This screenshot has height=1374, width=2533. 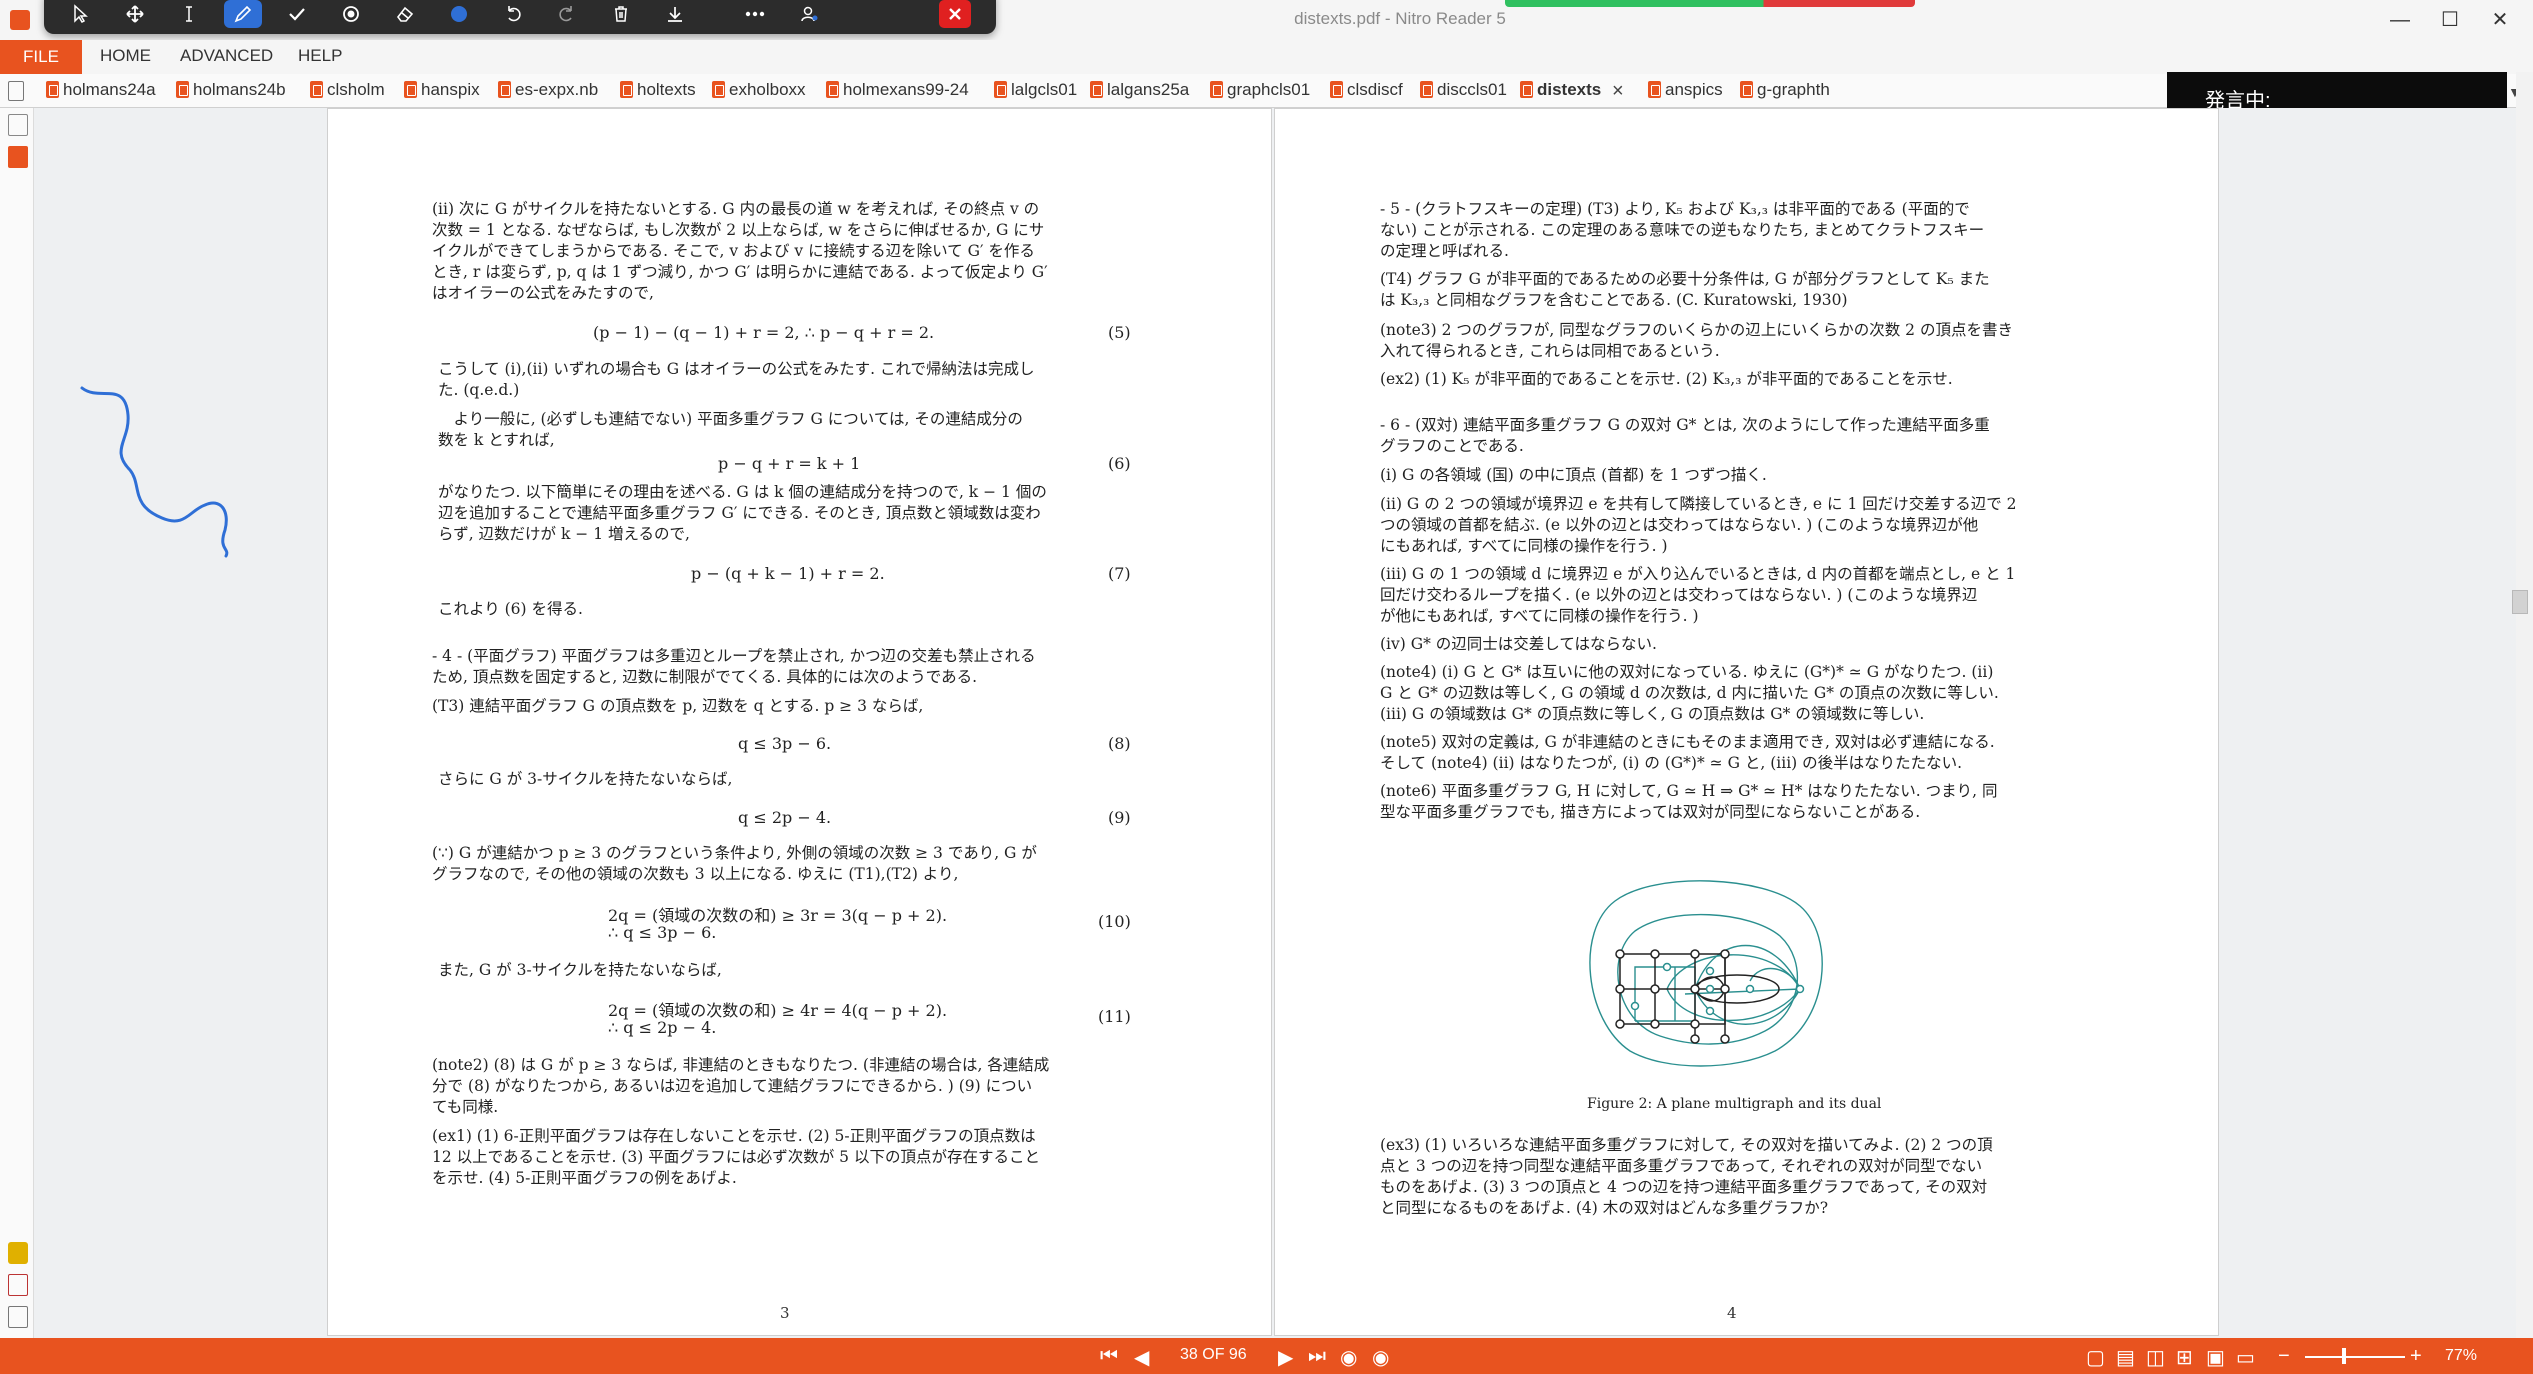 What do you see at coordinates (2461, 1356) in the screenshot?
I see `zoom-level: 77%` at bounding box center [2461, 1356].